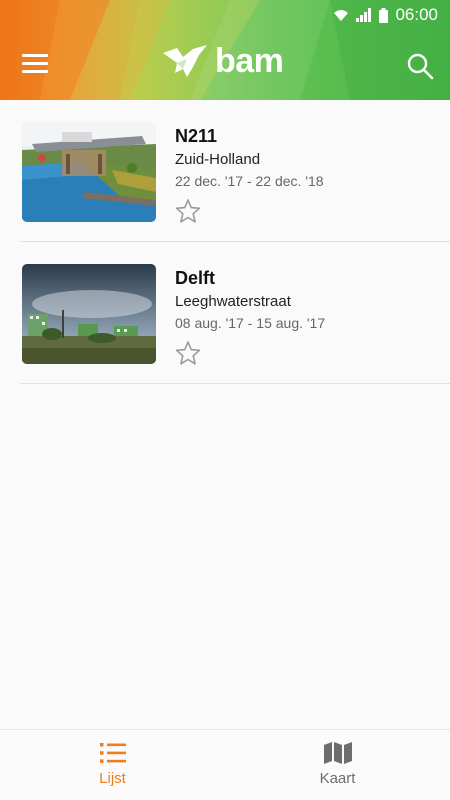 This screenshot has height=800, width=450. What do you see at coordinates (112, 765) in the screenshot?
I see `tab-lijst: Lijst` at bounding box center [112, 765].